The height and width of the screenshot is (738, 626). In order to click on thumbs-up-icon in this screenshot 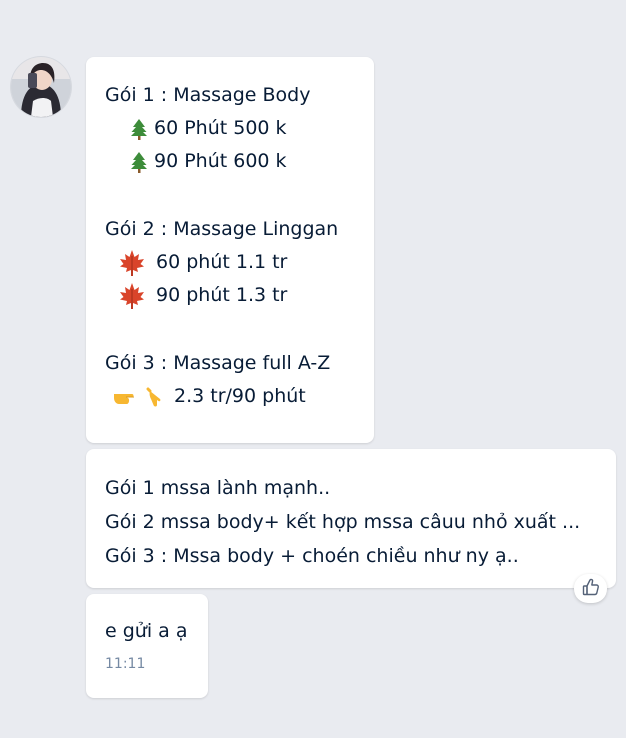, I will do `click(591, 589)`.